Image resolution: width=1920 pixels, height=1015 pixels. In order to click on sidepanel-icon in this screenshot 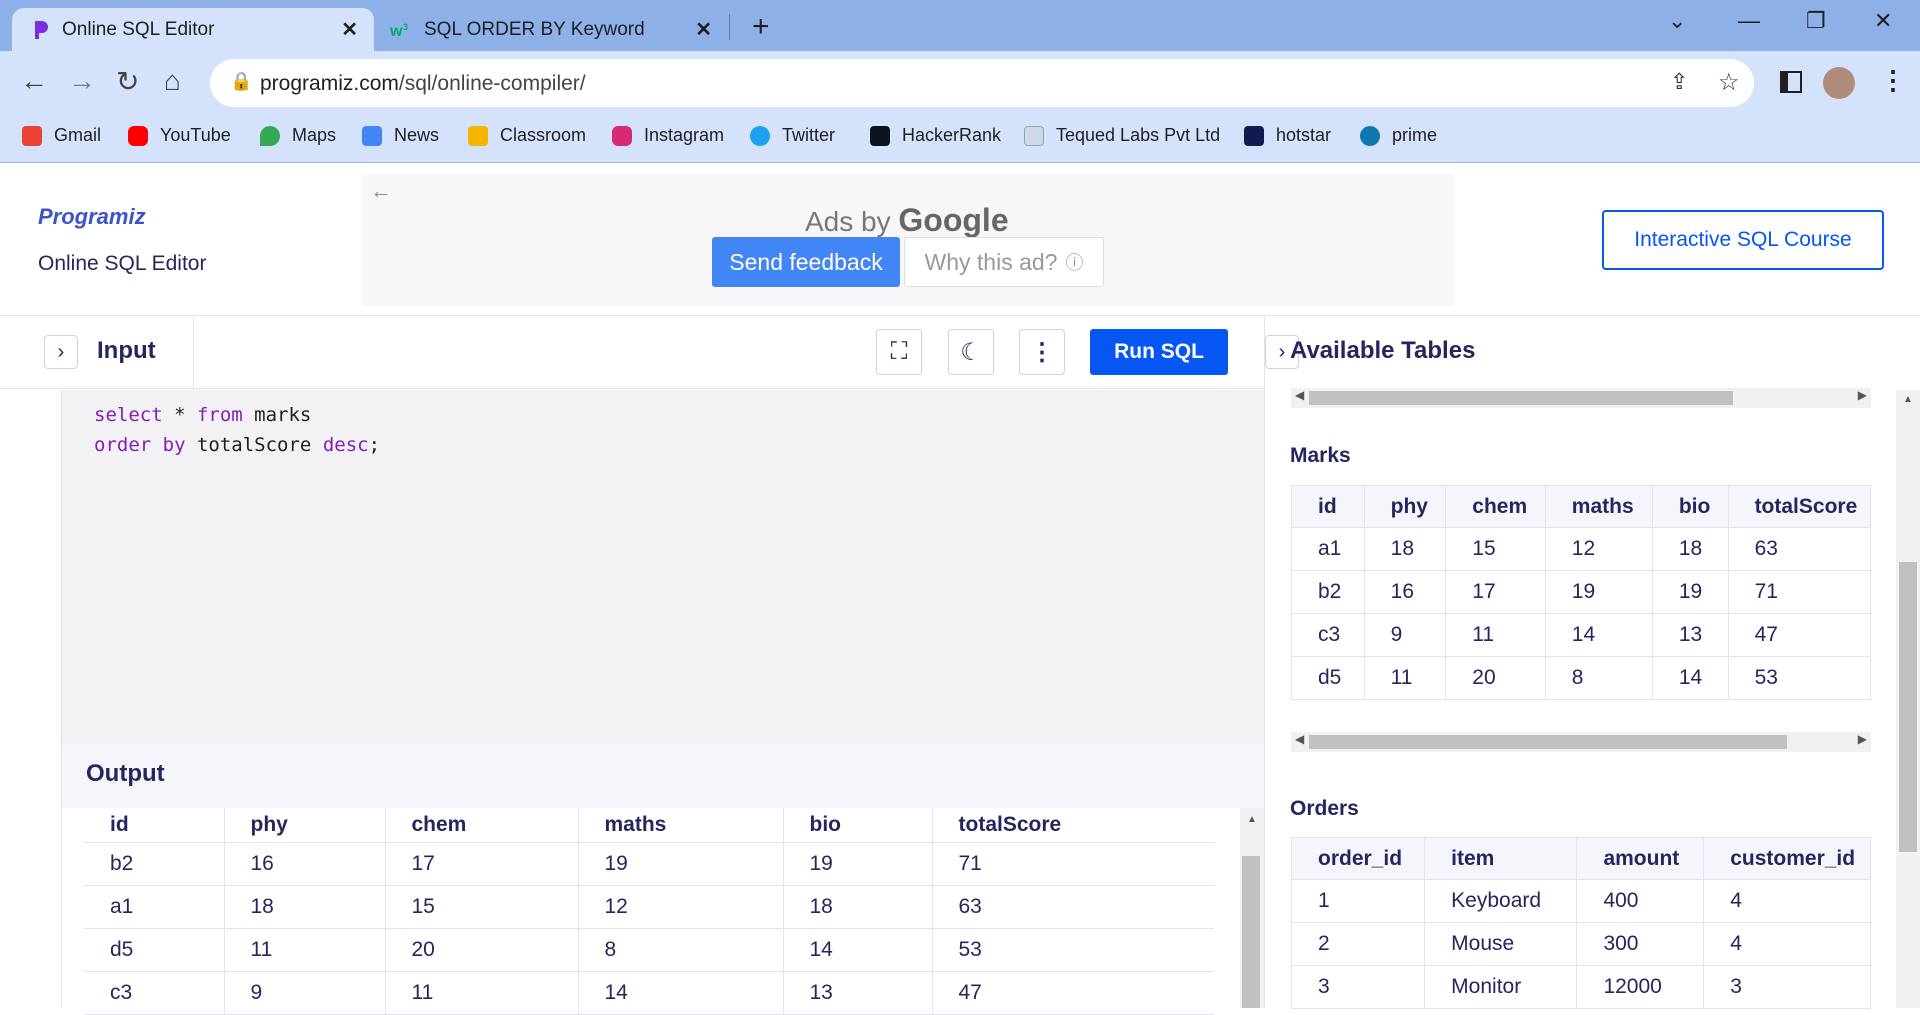, I will do `click(1791, 82)`.